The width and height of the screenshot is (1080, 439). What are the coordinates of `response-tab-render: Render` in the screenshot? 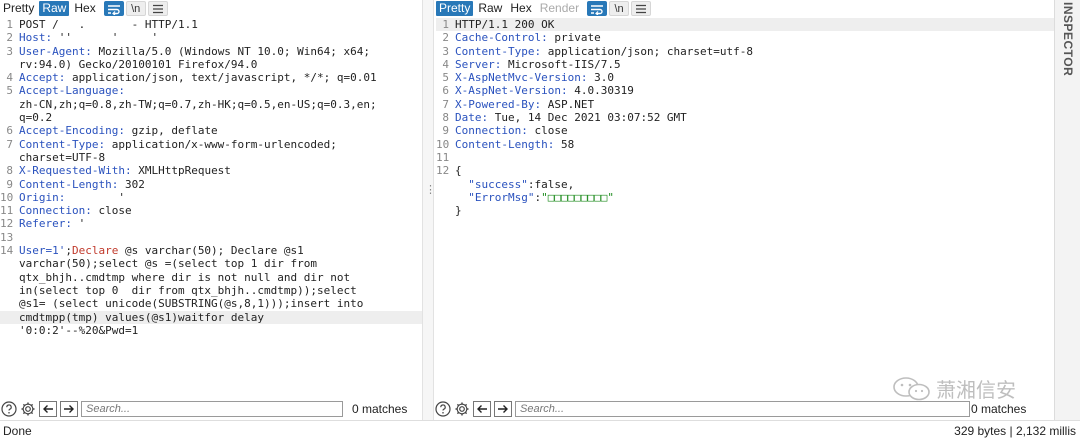 It's located at (559, 8).